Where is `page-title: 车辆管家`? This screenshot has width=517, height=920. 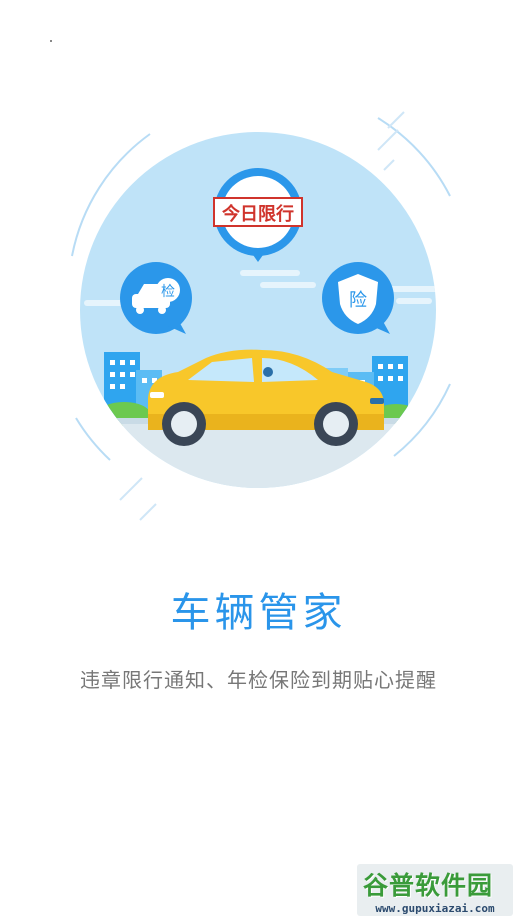 page-title: 车辆管家 is located at coordinates (258, 613).